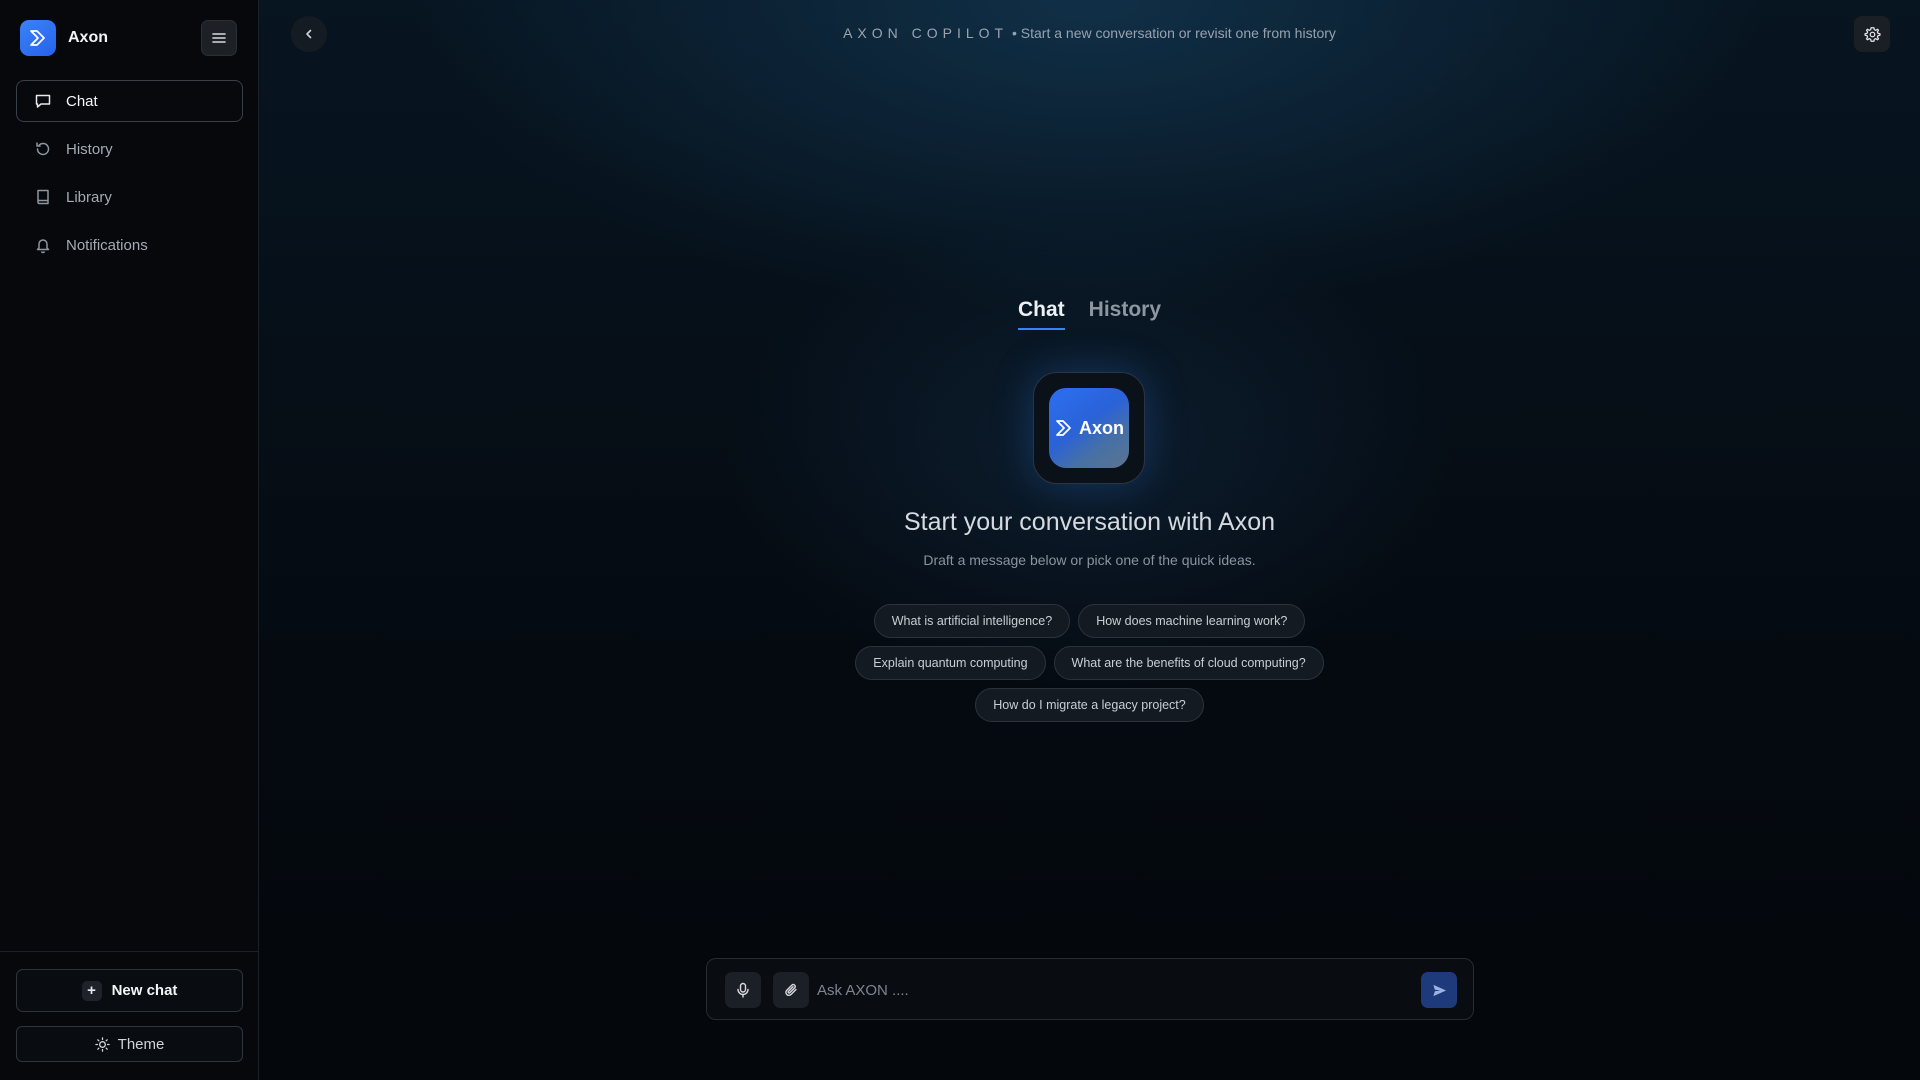 Image resolution: width=1920 pixels, height=1080 pixels. I want to click on sidebar-item-notifications: Notifications, so click(129, 245).